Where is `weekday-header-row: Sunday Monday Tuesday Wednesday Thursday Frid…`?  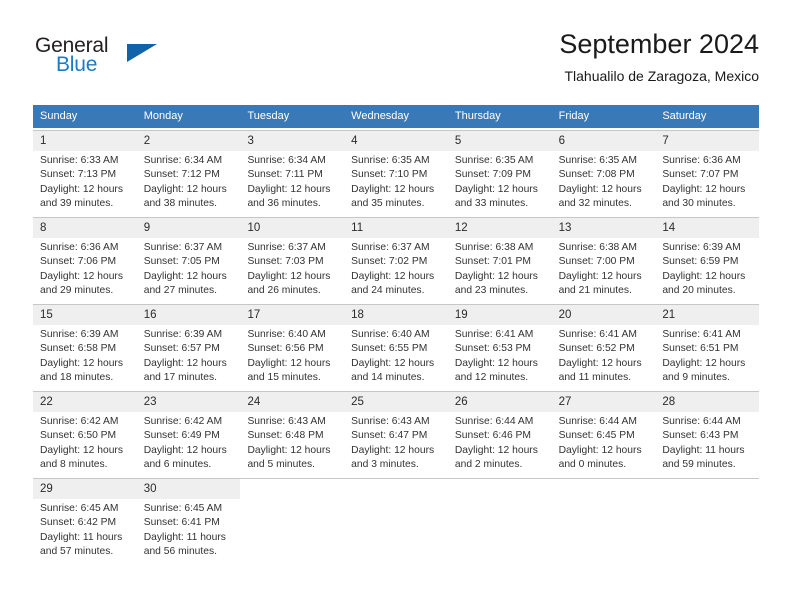
weekday-header-row: Sunday Monday Tuesday Wednesday Thursday Frid… is located at coordinates (396, 116).